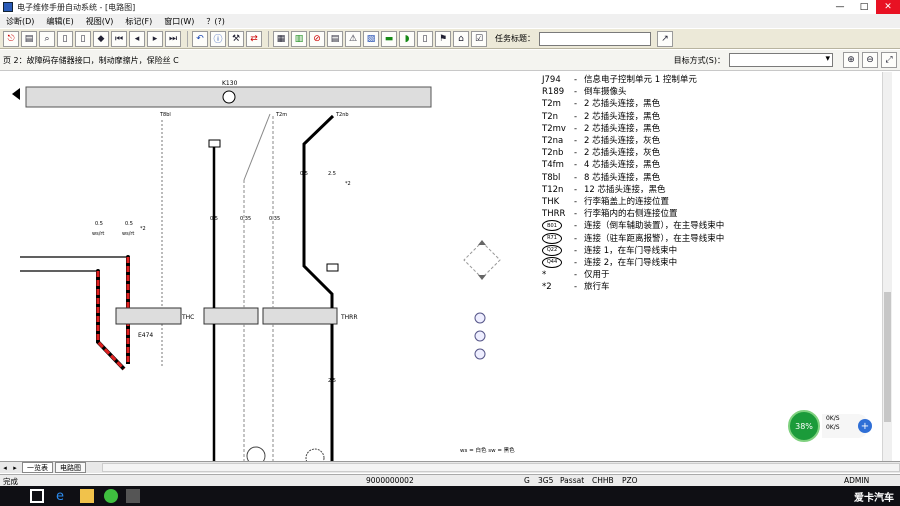 The width and height of the screenshot is (900, 506). Describe the element at coordinates (16, 94) in the screenshot. I see `scroll-left-arrow-icon` at that location.